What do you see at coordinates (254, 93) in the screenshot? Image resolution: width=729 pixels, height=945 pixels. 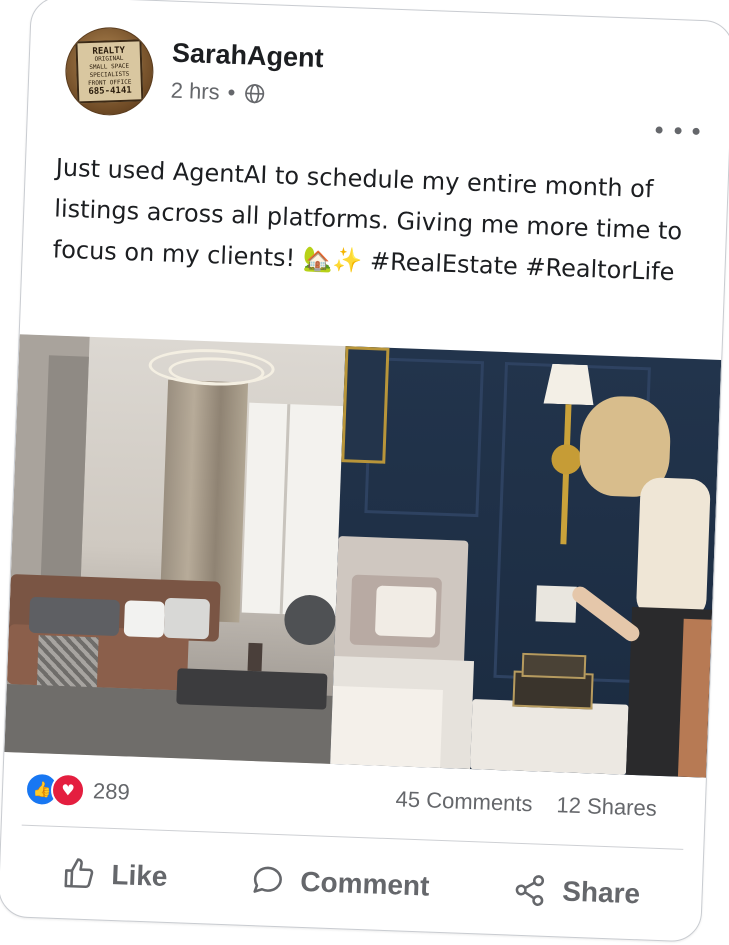 I see `globe-icon` at bounding box center [254, 93].